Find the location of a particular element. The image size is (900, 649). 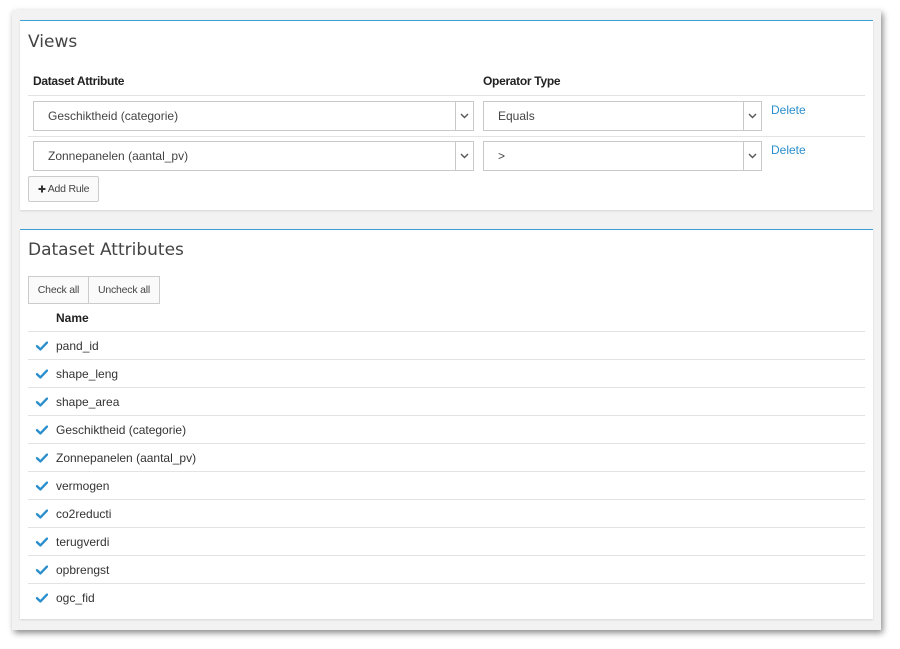

rule-2-attribute-select: Zonnepanelen (aantal_pv) is located at coordinates (253, 156).